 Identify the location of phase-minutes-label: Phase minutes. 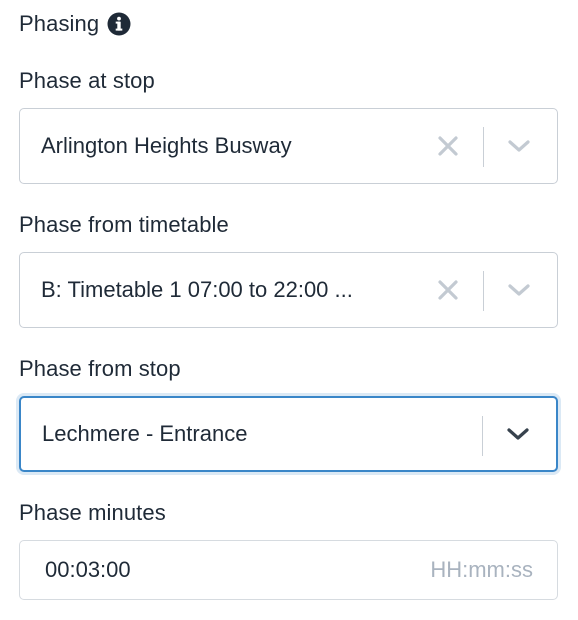
(92, 512).